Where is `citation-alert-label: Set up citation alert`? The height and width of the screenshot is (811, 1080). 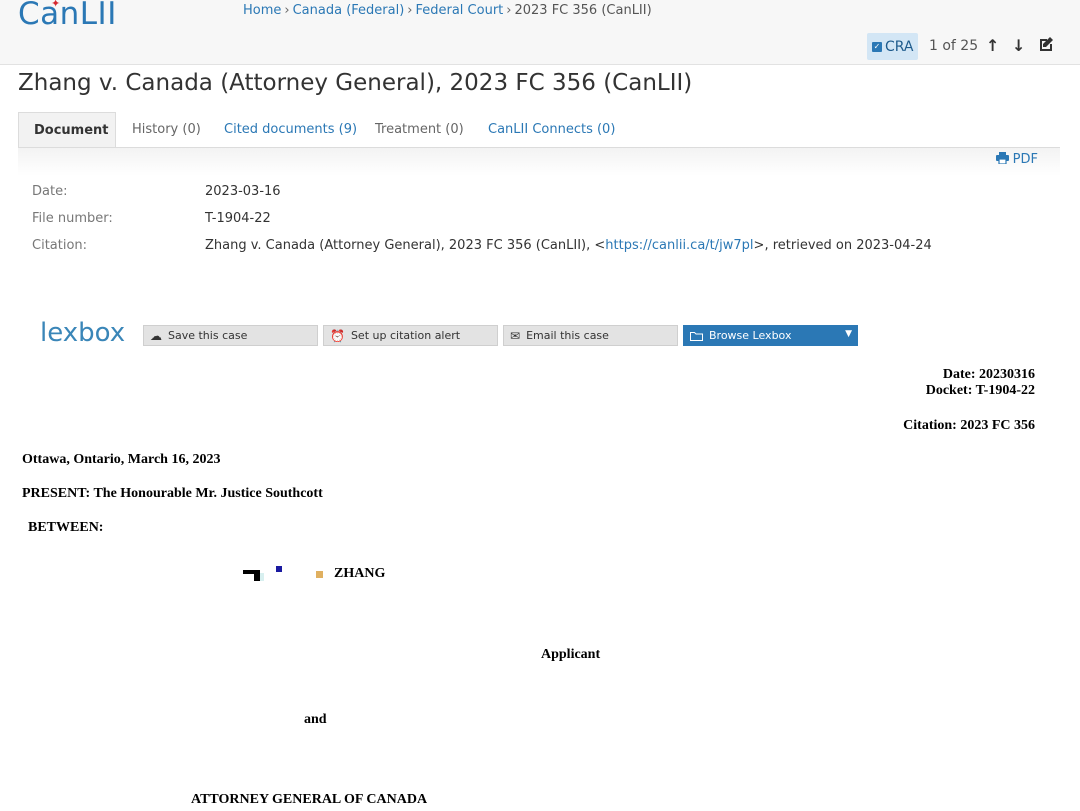 citation-alert-label: Set up citation alert is located at coordinates (405, 335).